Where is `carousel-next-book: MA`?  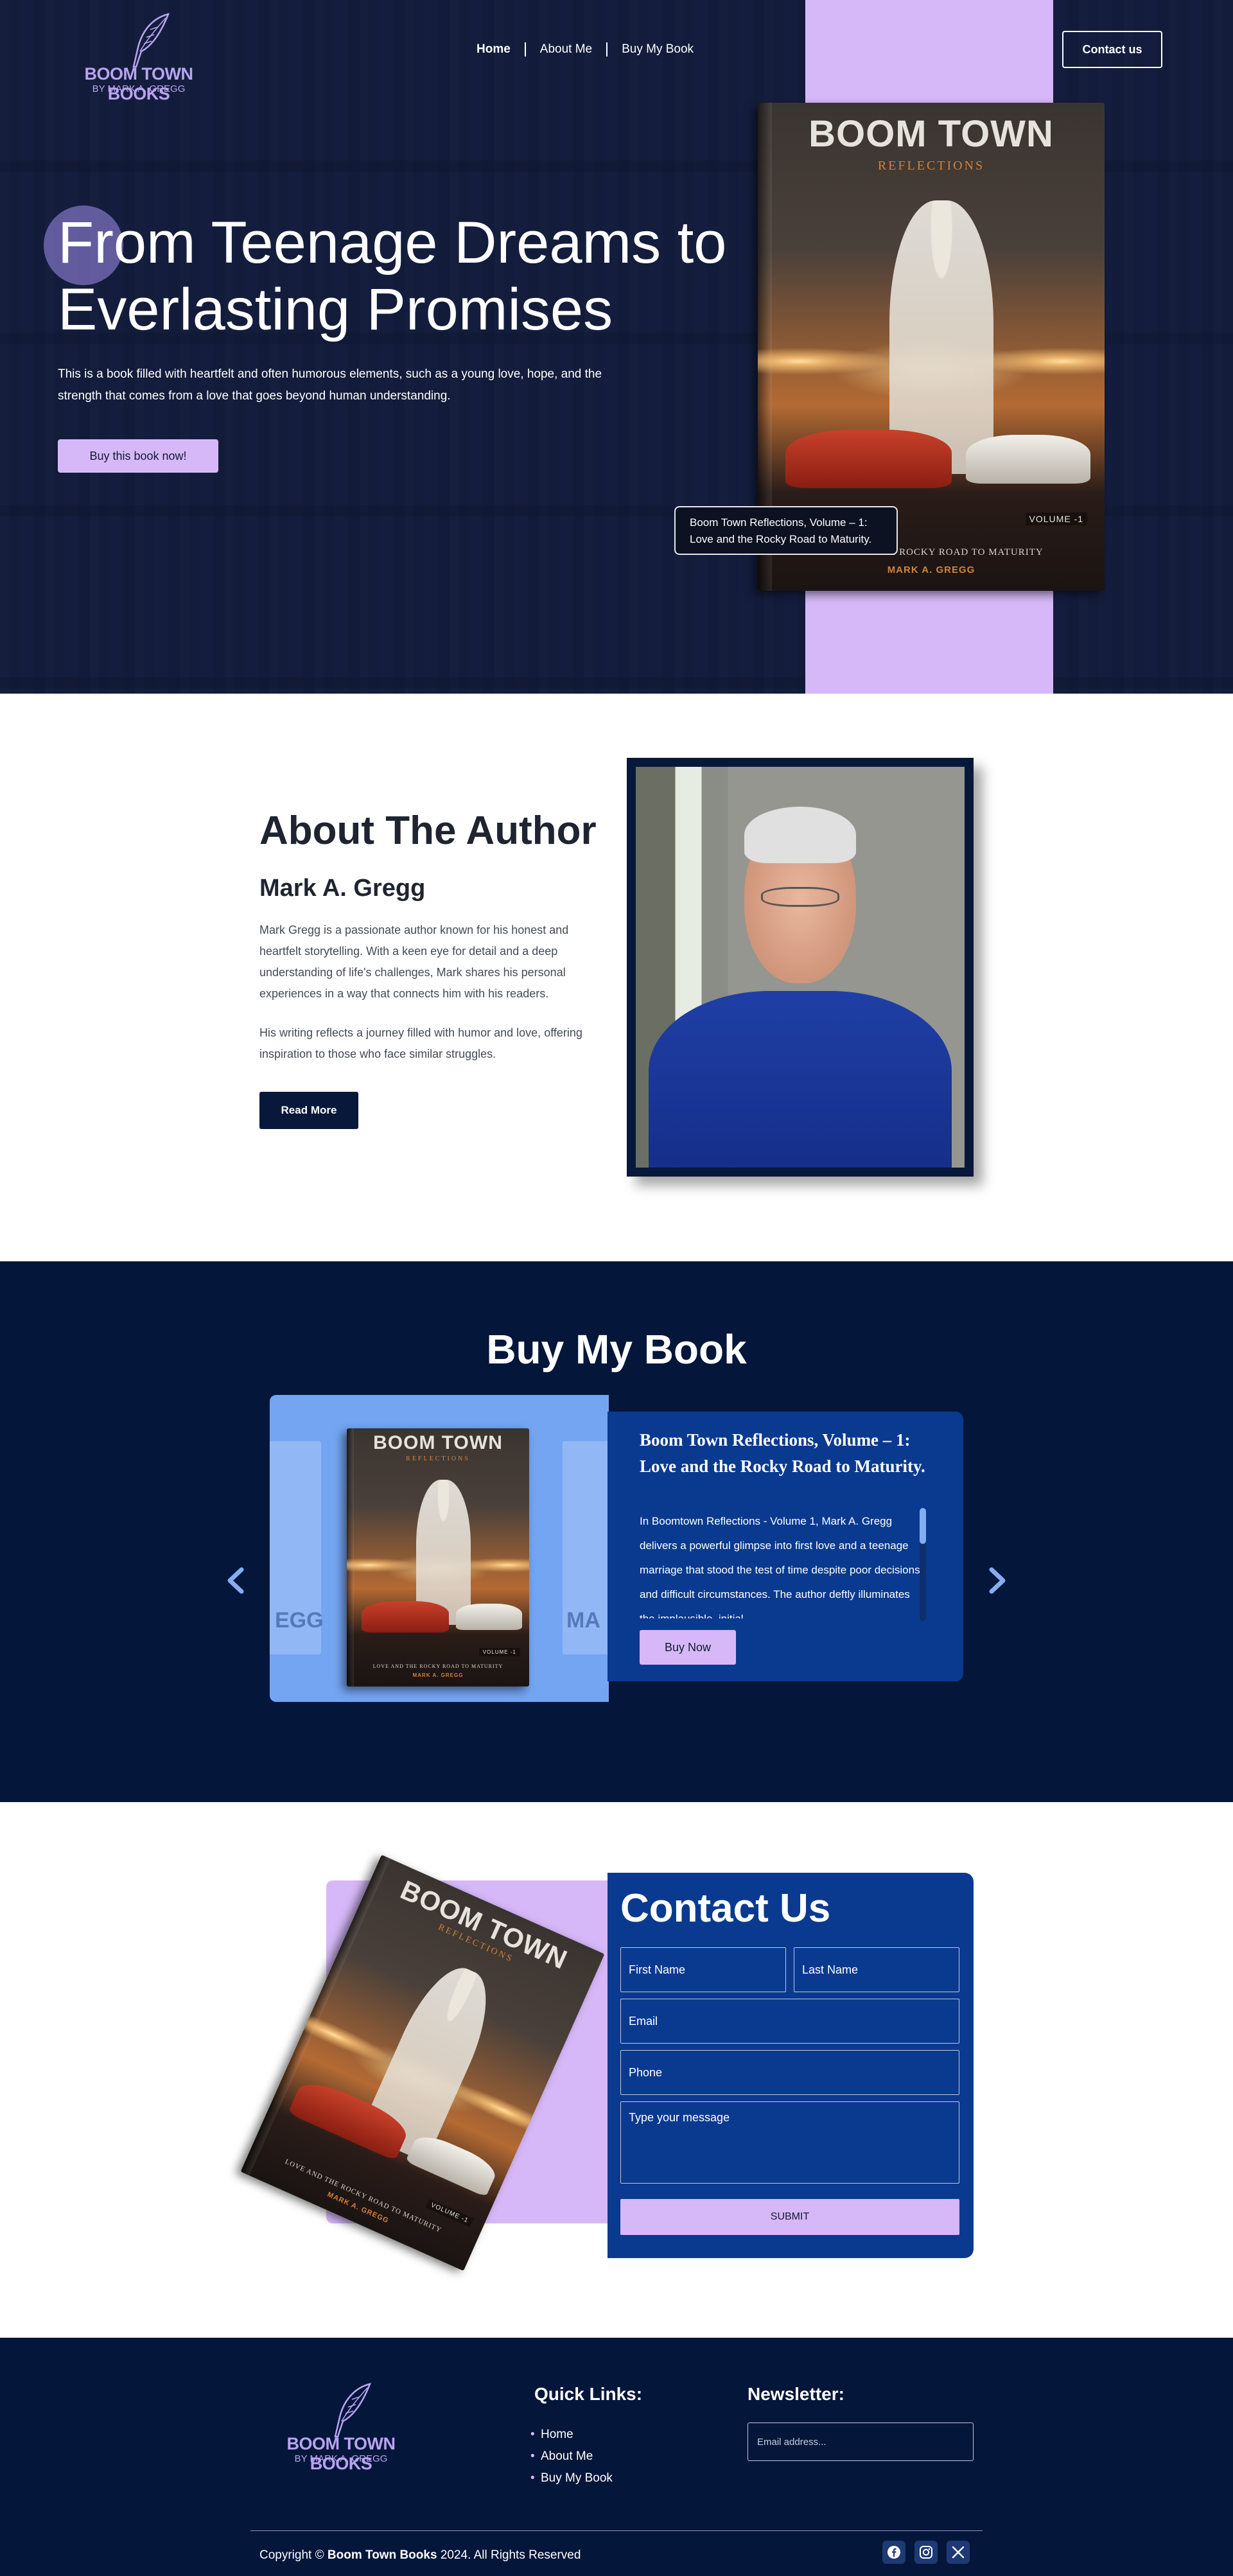
carousel-next-book: MA is located at coordinates (586, 1547).